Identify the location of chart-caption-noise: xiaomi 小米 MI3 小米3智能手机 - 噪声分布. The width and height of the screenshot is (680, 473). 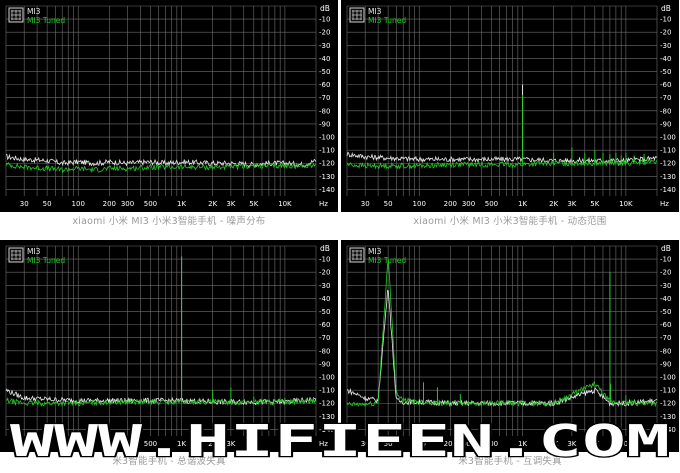
(169, 221).